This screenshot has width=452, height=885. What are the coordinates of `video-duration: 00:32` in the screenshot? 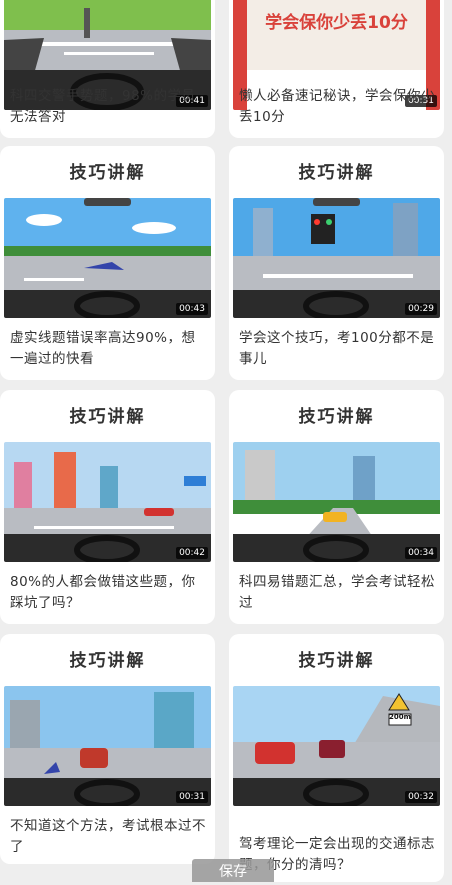 It's located at (421, 797).